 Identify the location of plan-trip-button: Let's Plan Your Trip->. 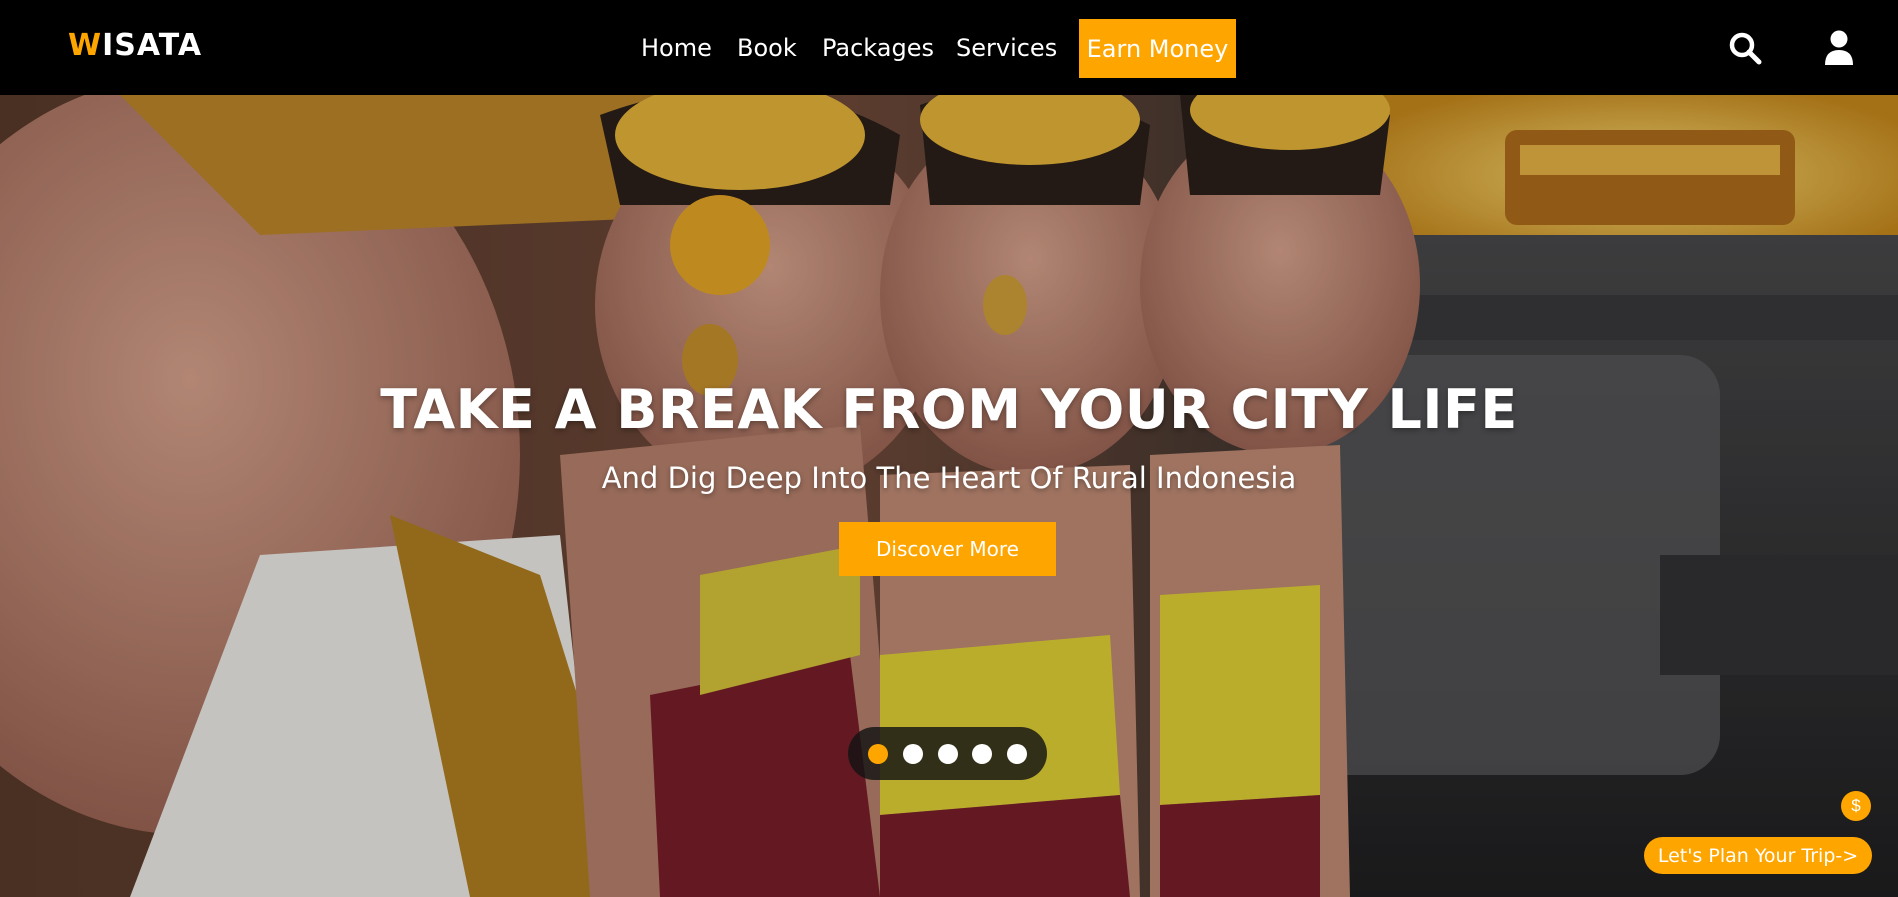
(1758, 855).